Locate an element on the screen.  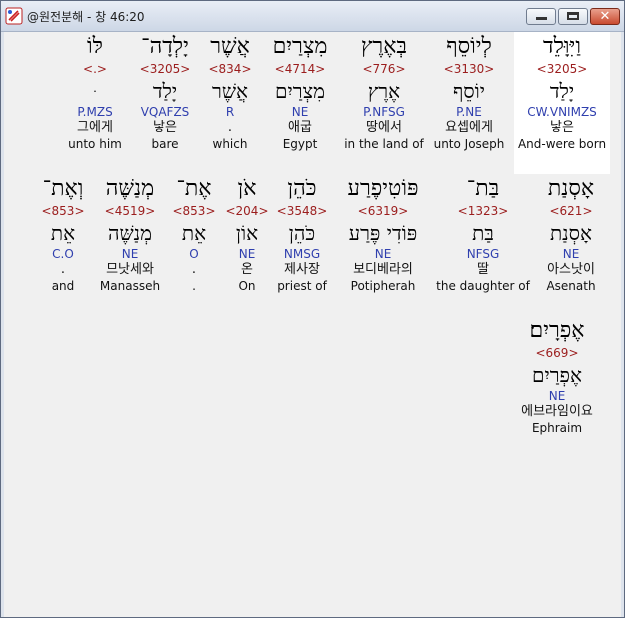
hebrew-lemma: אוֹן is located at coordinates (247, 233).